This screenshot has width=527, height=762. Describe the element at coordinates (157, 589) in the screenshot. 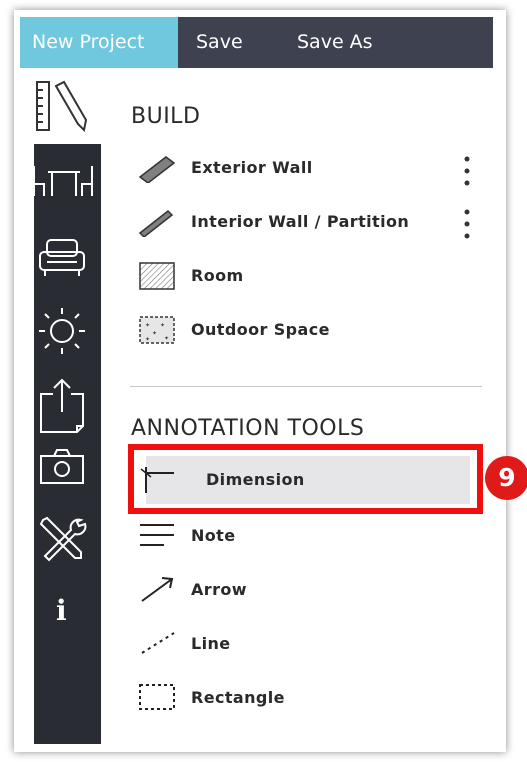

I see `arrow-icon` at that location.